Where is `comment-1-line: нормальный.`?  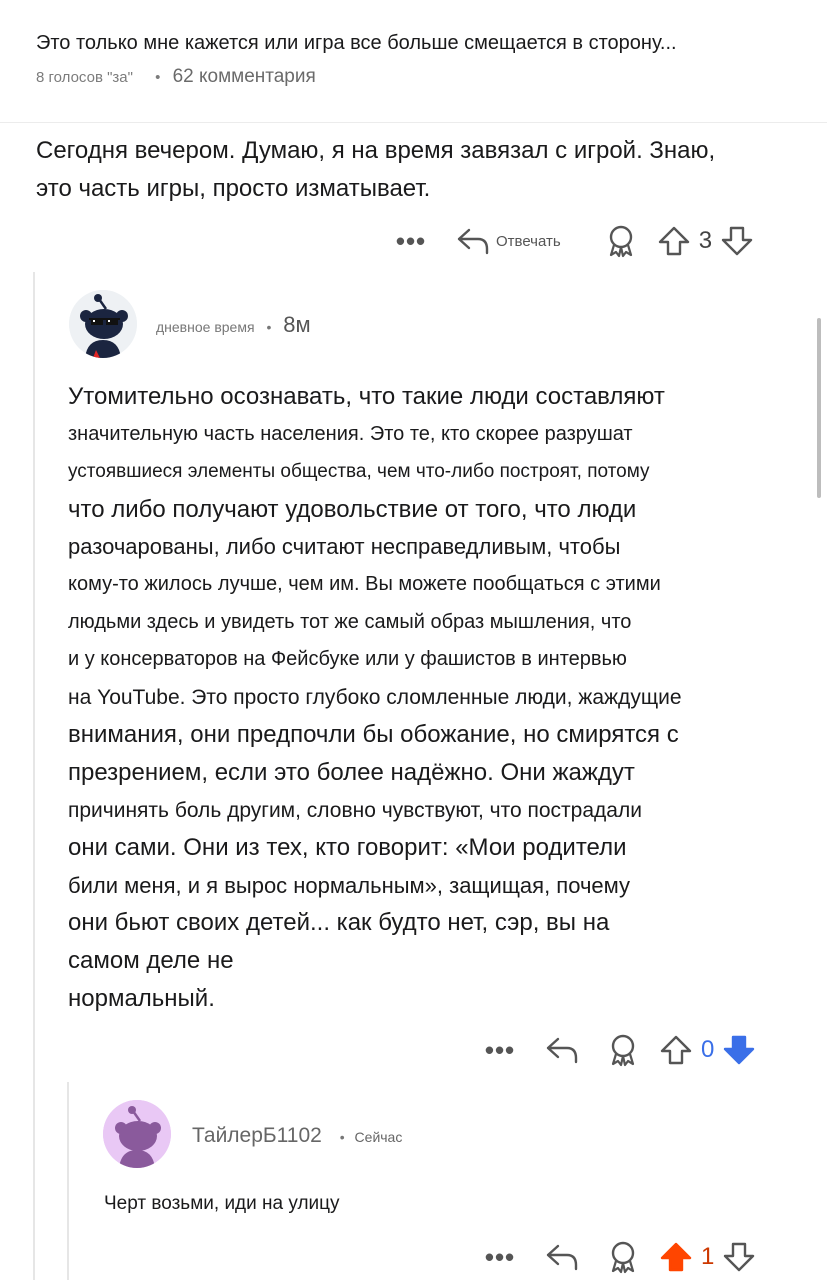 comment-1-line: нормальный. is located at coordinates (141, 998).